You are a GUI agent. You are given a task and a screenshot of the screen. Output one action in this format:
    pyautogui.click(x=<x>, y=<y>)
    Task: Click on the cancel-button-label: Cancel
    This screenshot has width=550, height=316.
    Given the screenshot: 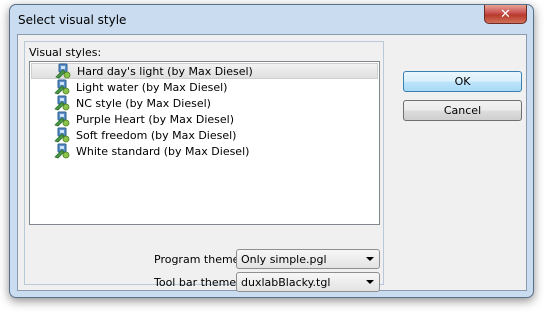 What is the action you would take?
    pyautogui.click(x=462, y=110)
    